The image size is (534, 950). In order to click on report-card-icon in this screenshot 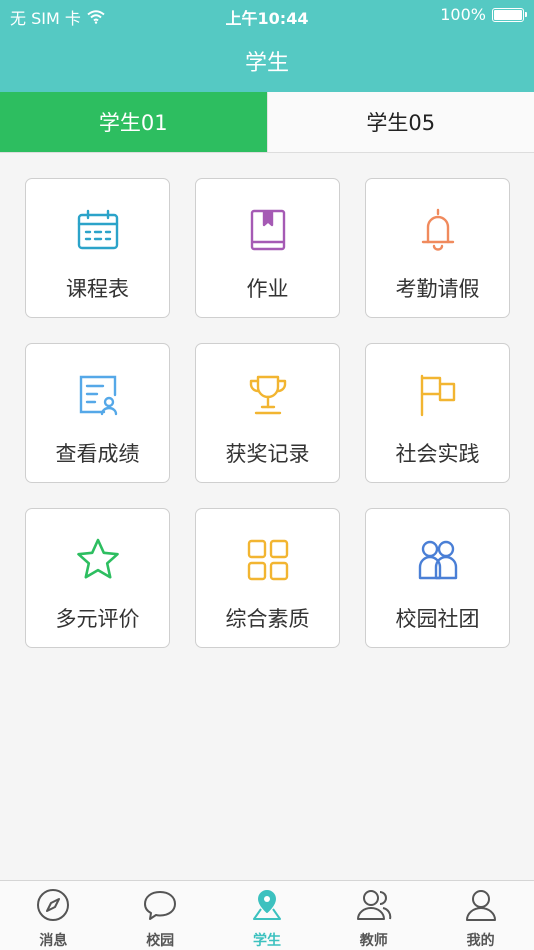, I will do `click(98, 395)`.